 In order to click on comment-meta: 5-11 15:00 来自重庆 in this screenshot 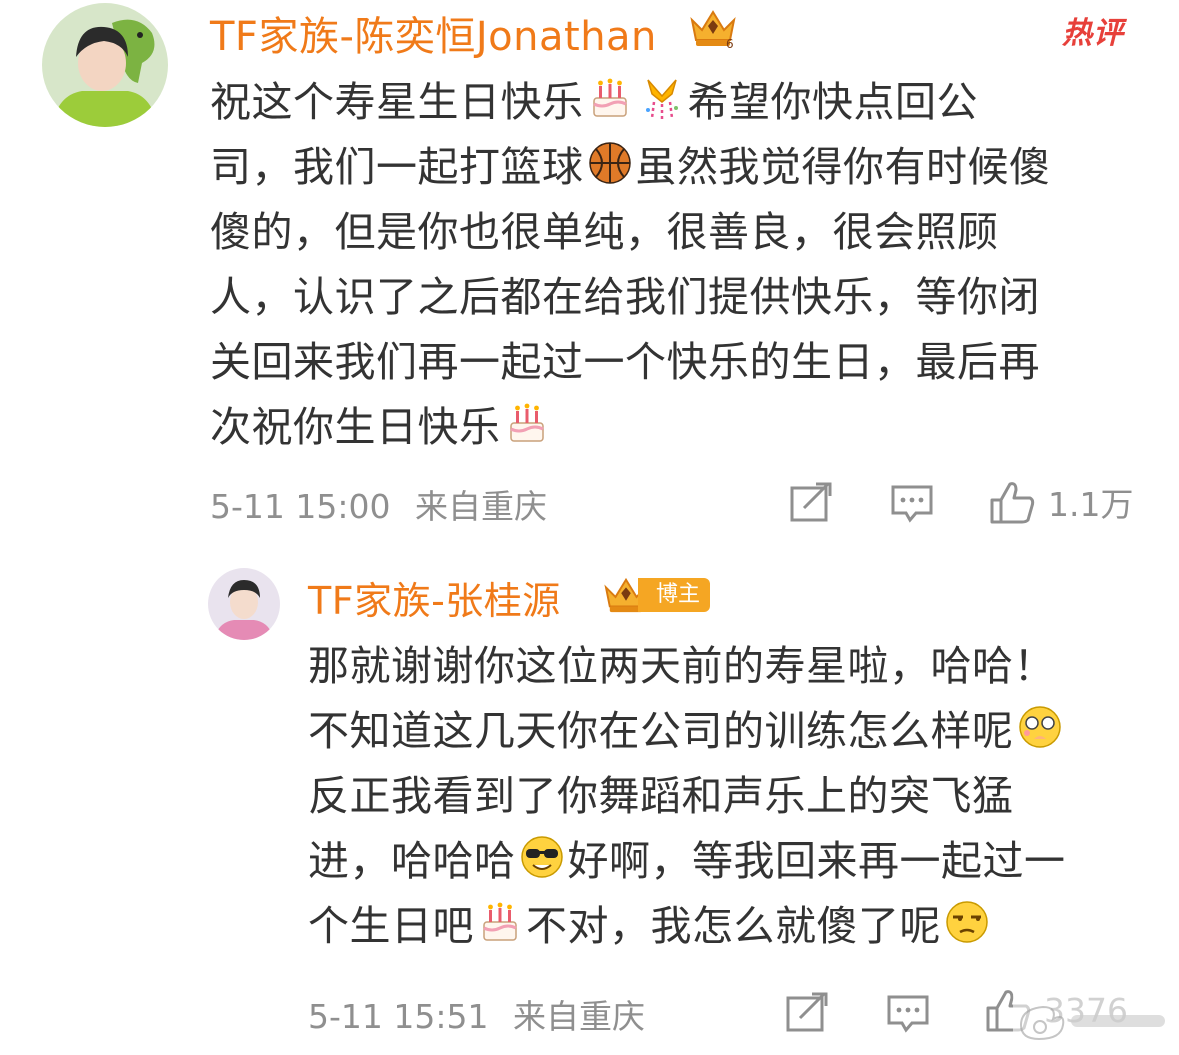, I will do `click(378, 504)`.